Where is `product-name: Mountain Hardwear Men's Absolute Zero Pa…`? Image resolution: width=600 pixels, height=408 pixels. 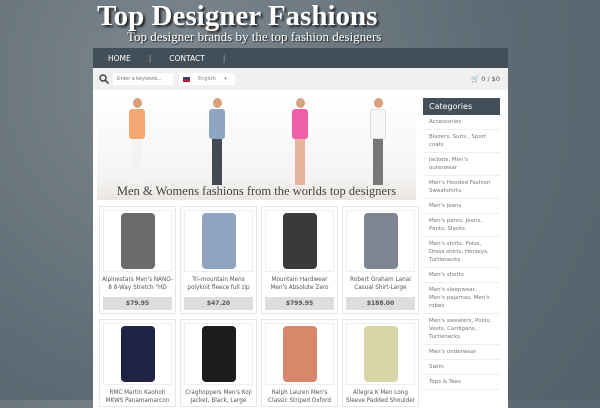 product-name: Mountain Hardwear Men's Absolute Zero Pa… is located at coordinates (299, 284).